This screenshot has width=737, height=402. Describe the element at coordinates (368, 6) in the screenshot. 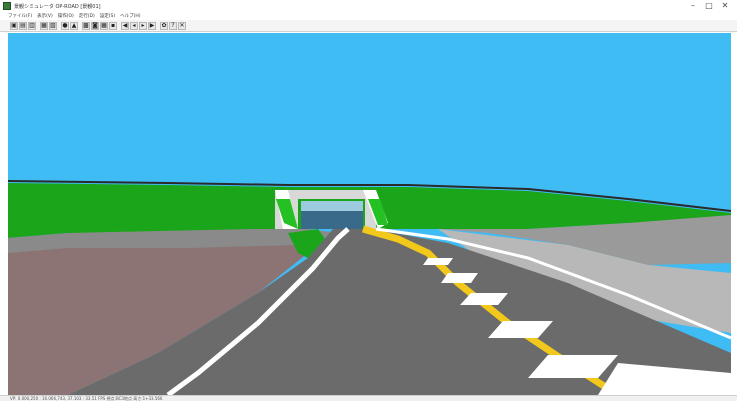

I see `title-bar: 景観シミュレータ OP-ROAD [景観01] – □ ✕` at that location.